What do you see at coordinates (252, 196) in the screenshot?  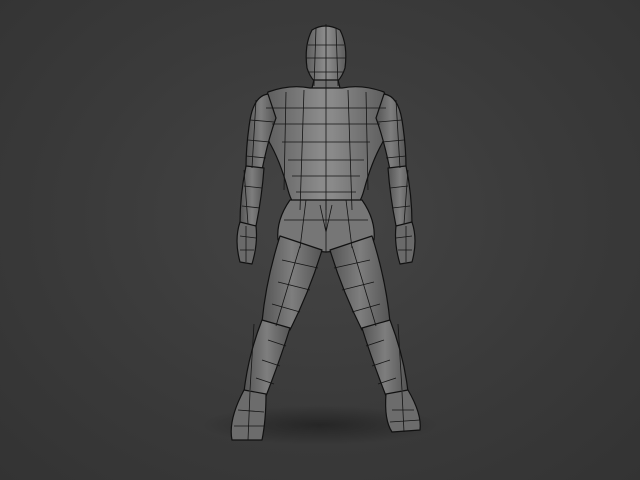 I see `left-forearm` at bounding box center [252, 196].